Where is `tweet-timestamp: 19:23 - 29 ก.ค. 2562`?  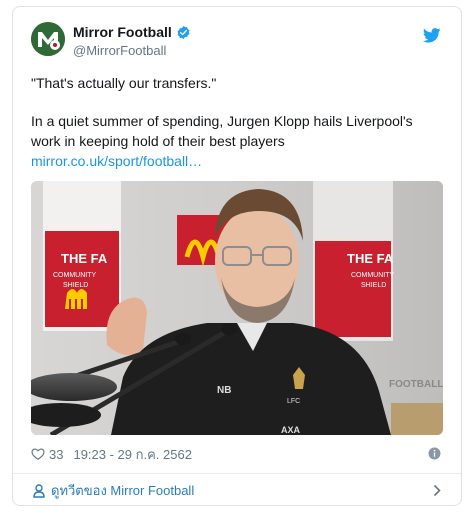 tweet-timestamp: 19:23 - 29 ก.ค. 2562 is located at coordinates (132, 454).